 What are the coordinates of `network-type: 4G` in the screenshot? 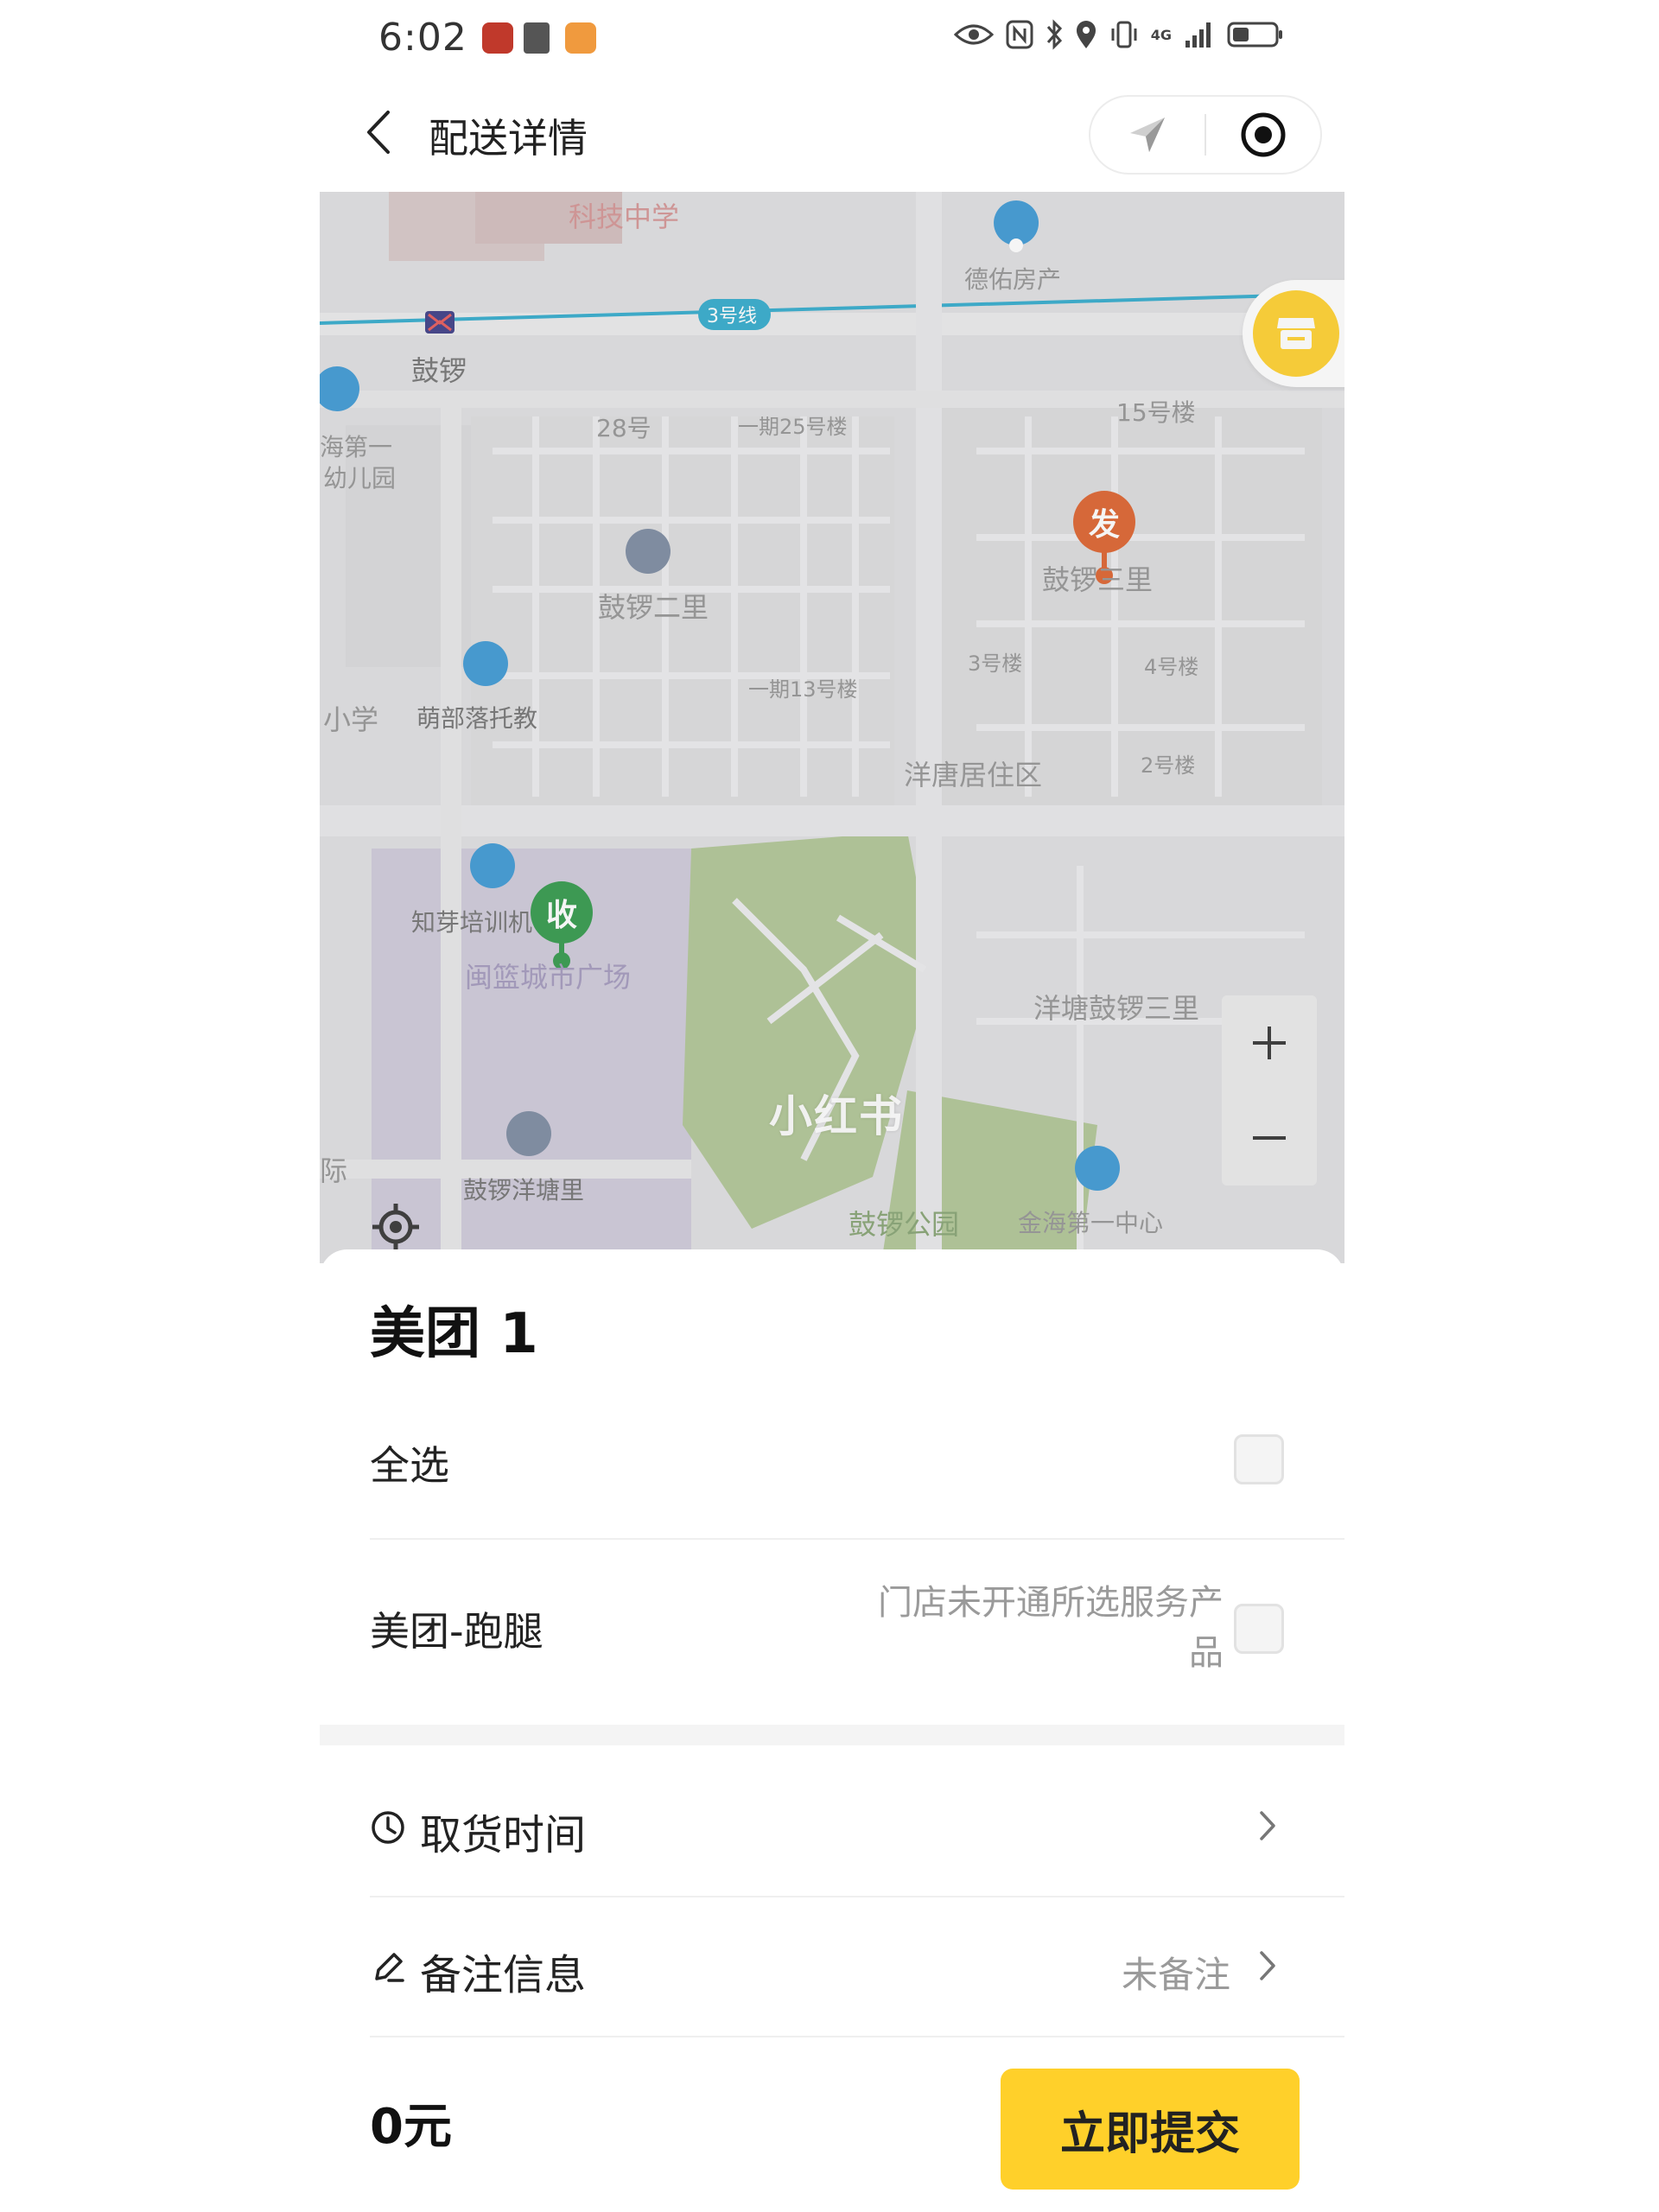 It's located at (1161, 34).